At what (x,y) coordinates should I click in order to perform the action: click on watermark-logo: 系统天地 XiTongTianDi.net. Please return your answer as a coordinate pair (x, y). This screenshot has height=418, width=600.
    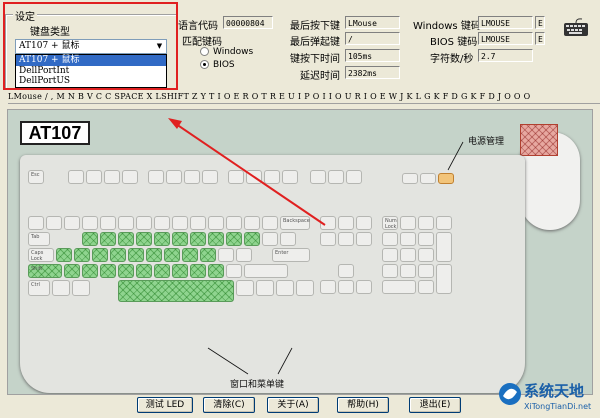
    Looking at the image, I should click on (548, 397).